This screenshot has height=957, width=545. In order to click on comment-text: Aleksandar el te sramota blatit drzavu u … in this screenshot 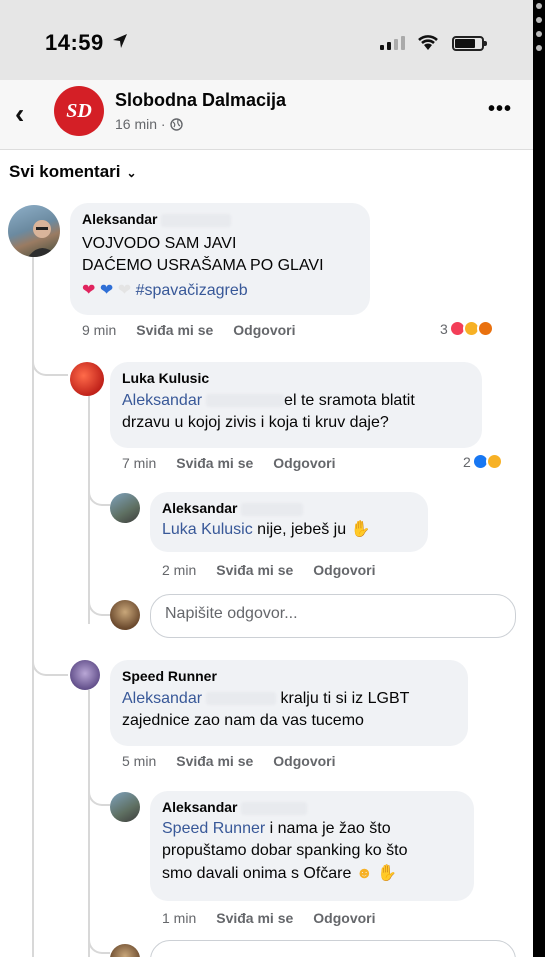, I will do `click(268, 412)`.